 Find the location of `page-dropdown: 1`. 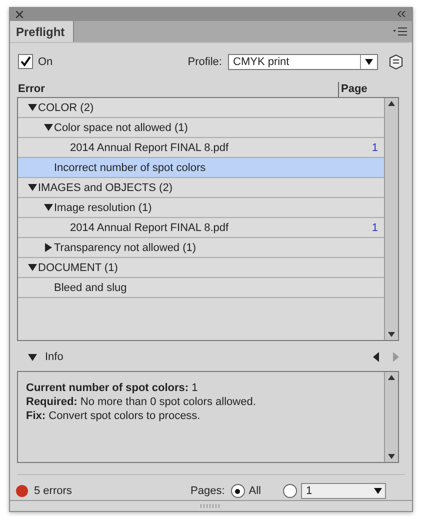

page-dropdown: 1 is located at coordinates (343, 491).